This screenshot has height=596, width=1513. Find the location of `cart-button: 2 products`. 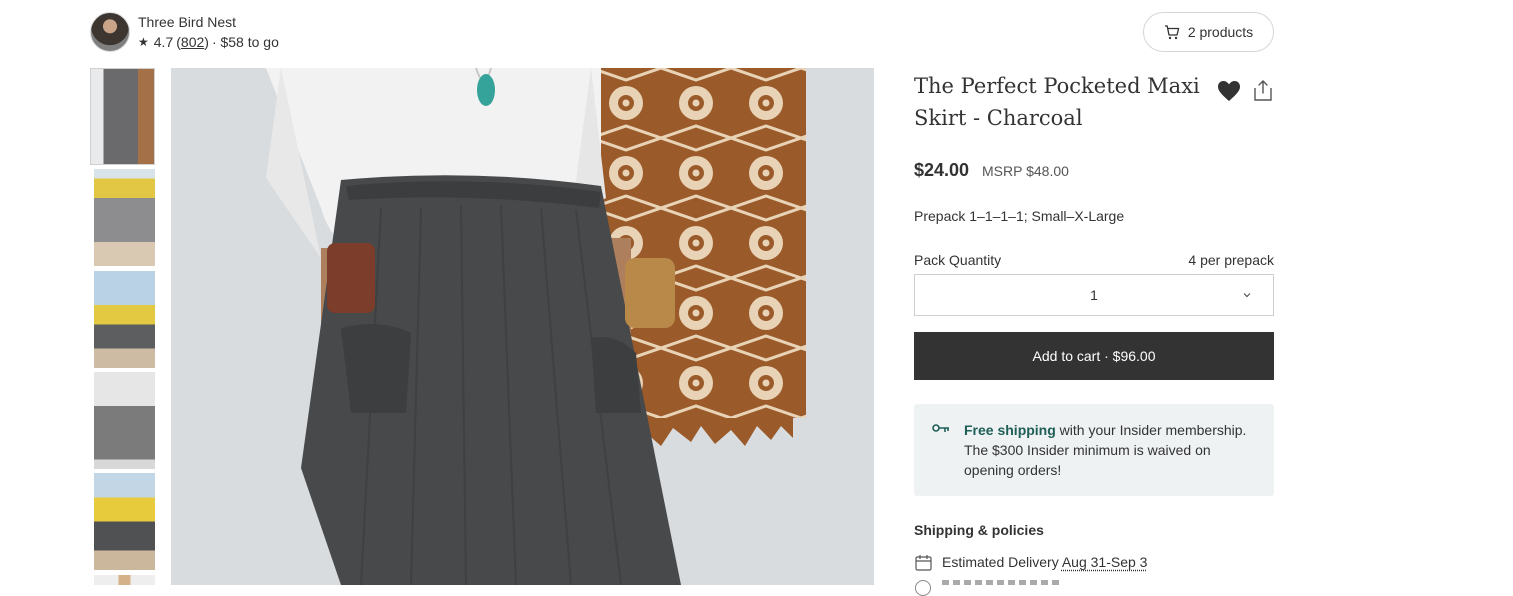

cart-button: 2 products is located at coordinates (1208, 32).